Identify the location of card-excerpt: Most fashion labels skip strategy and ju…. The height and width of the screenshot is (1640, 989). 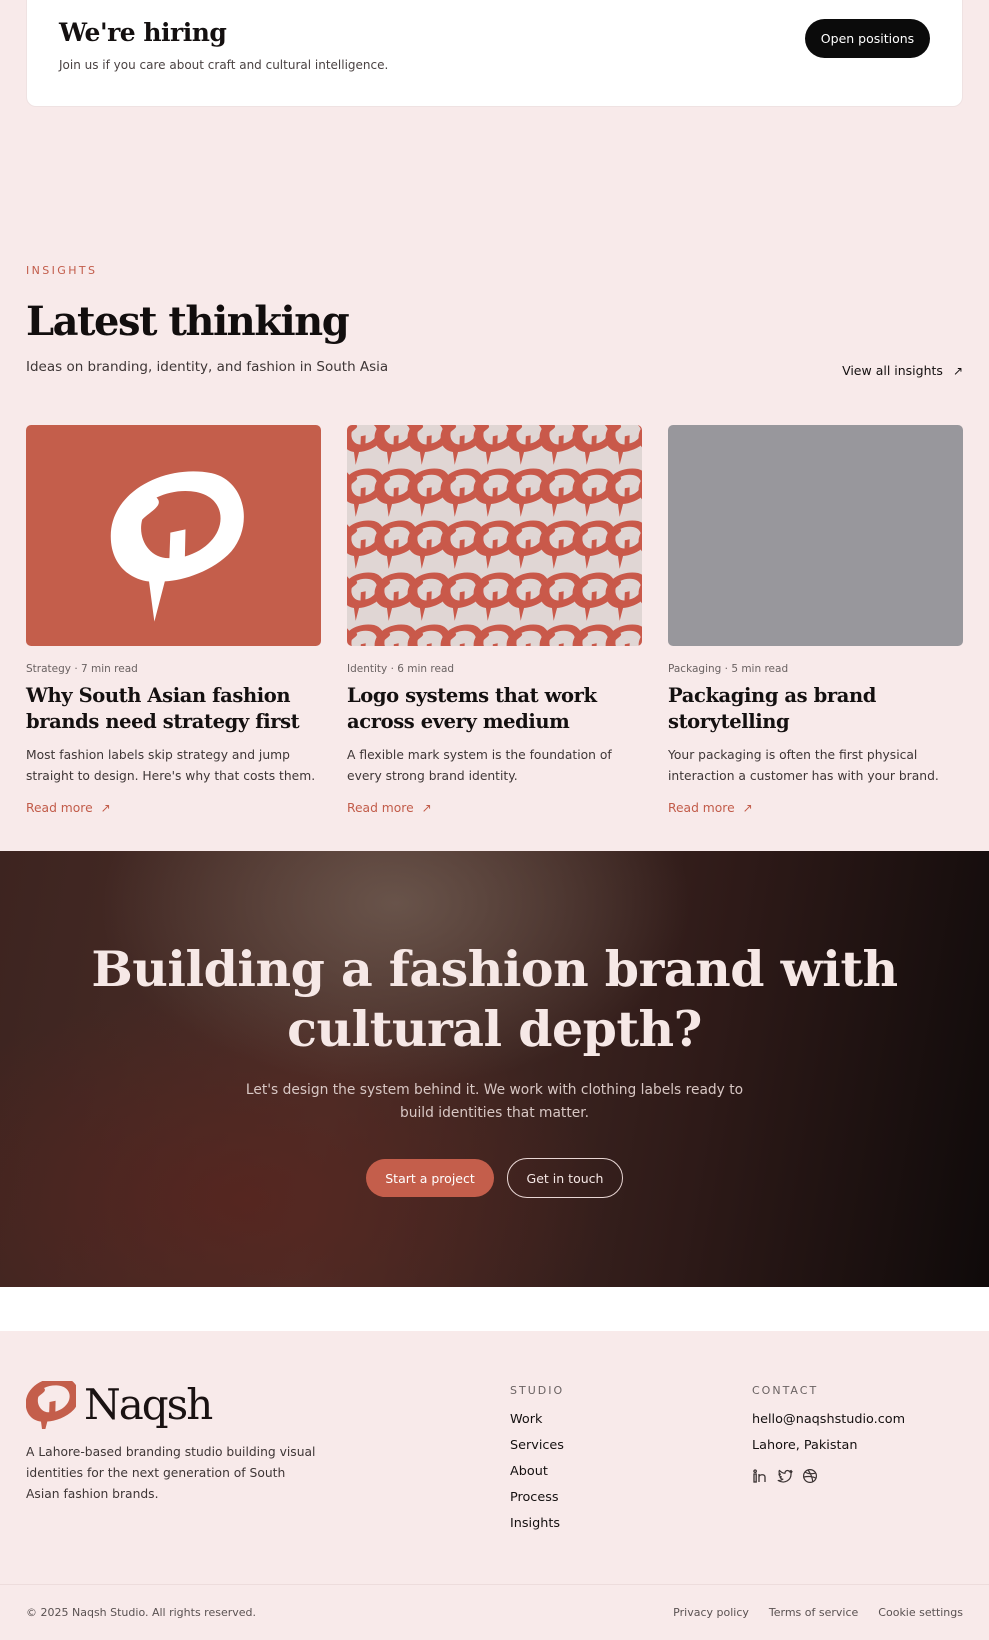
(171, 765).